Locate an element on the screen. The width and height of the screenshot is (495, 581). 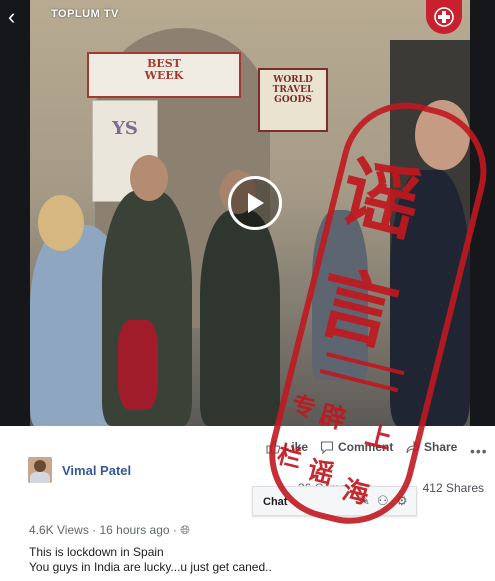
chat-bar: Chat ✎ ⚇ ⚙ is located at coordinates (334, 501).